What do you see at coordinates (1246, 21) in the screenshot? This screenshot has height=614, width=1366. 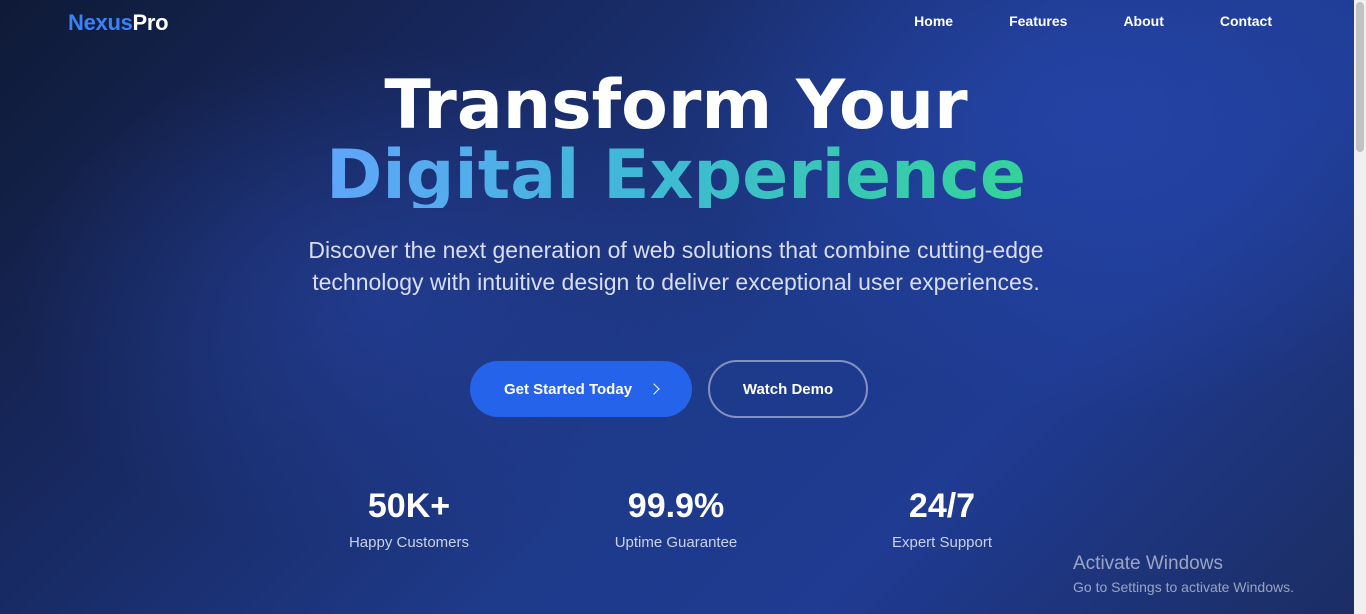 I see `nav-link-contact: Contact` at bounding box center [1246, 21].